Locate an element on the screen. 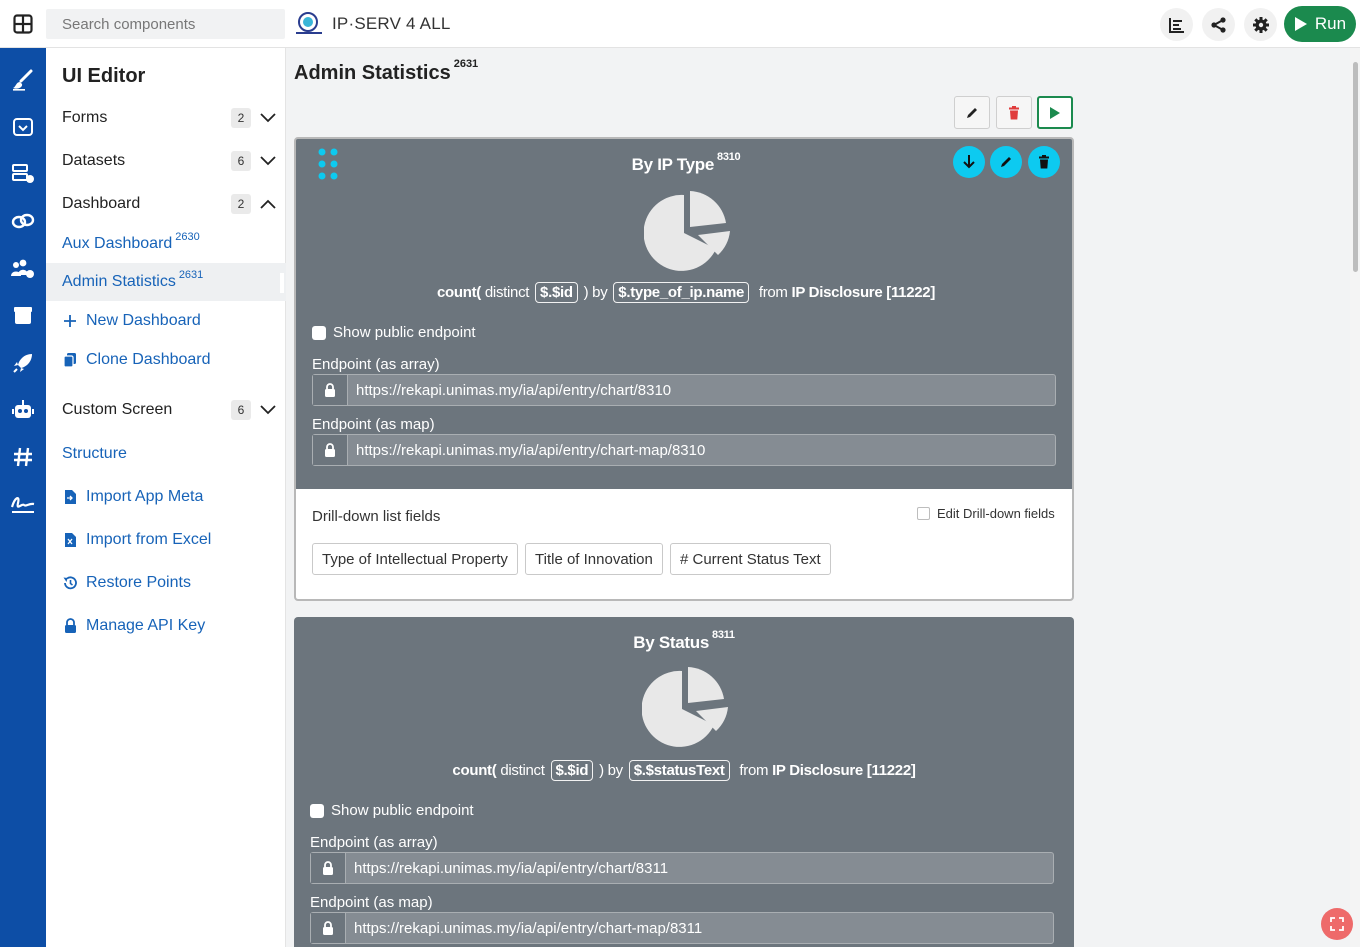  nav-rail is located at coordinates (23, 497).